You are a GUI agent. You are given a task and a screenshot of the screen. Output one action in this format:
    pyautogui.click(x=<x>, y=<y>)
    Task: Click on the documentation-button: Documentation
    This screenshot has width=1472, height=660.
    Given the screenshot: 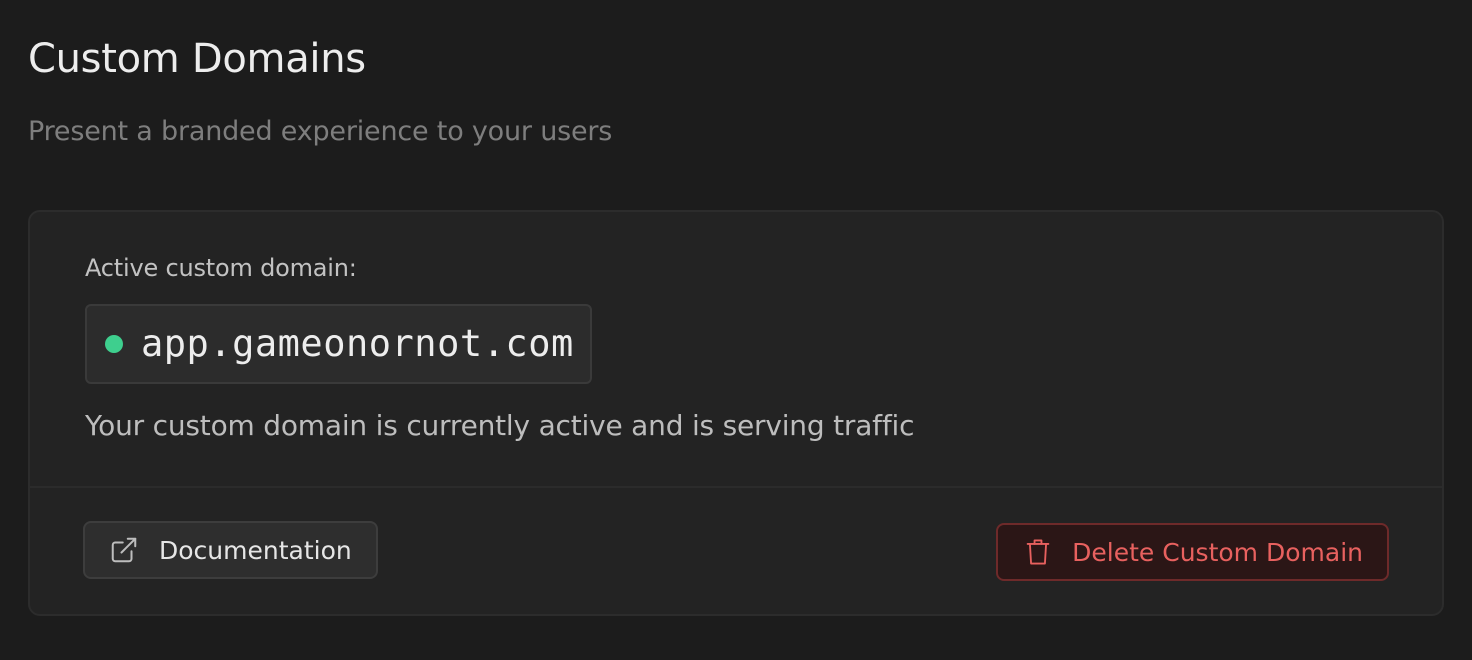 What is the action you would take?
    pyautogui.click(x=230, y=550)
    